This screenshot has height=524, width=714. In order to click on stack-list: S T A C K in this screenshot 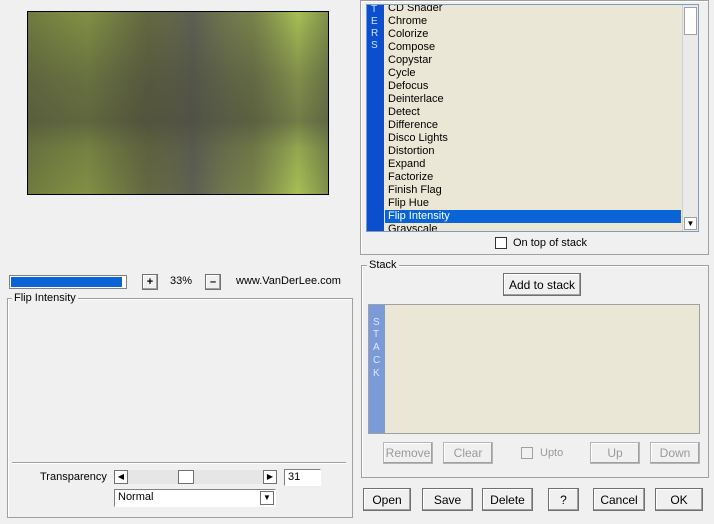, I will do `click(534, 369)`.